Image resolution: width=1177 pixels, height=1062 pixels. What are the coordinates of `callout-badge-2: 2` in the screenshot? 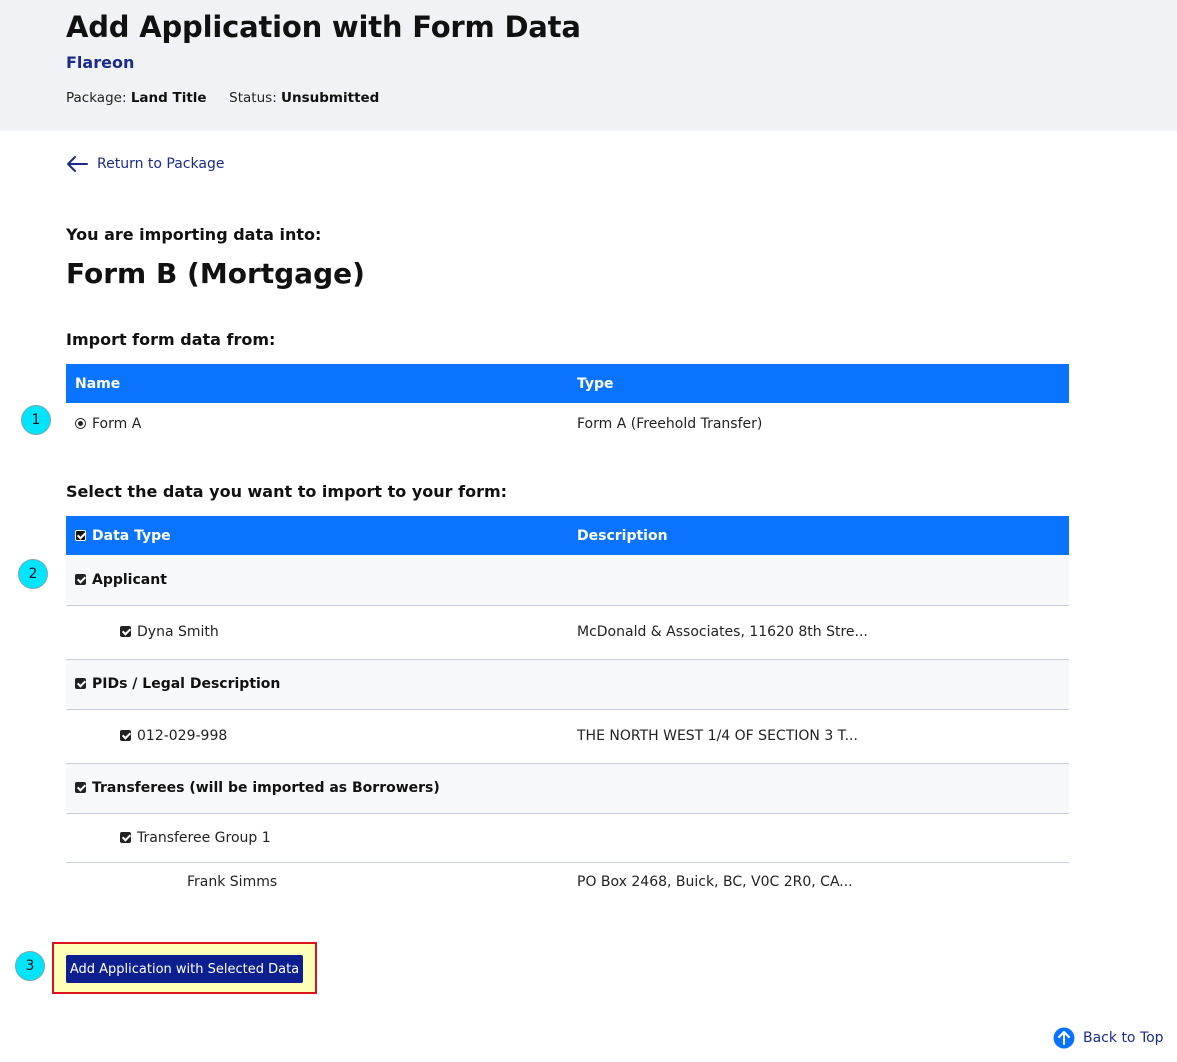 It's located at (33, 574).